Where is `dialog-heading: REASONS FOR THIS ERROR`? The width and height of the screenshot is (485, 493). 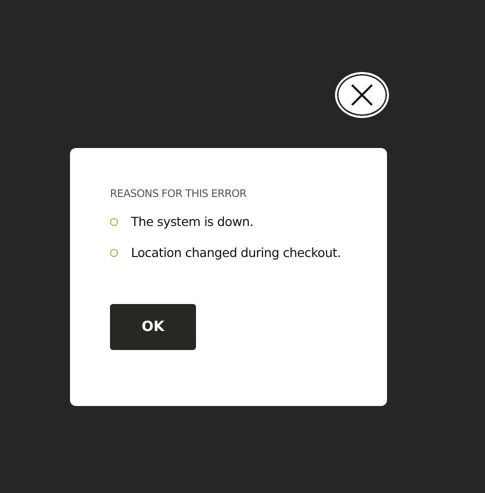 dialog-heading: REASONS FOR THIS ERROR is located at coordinates (179, 194).